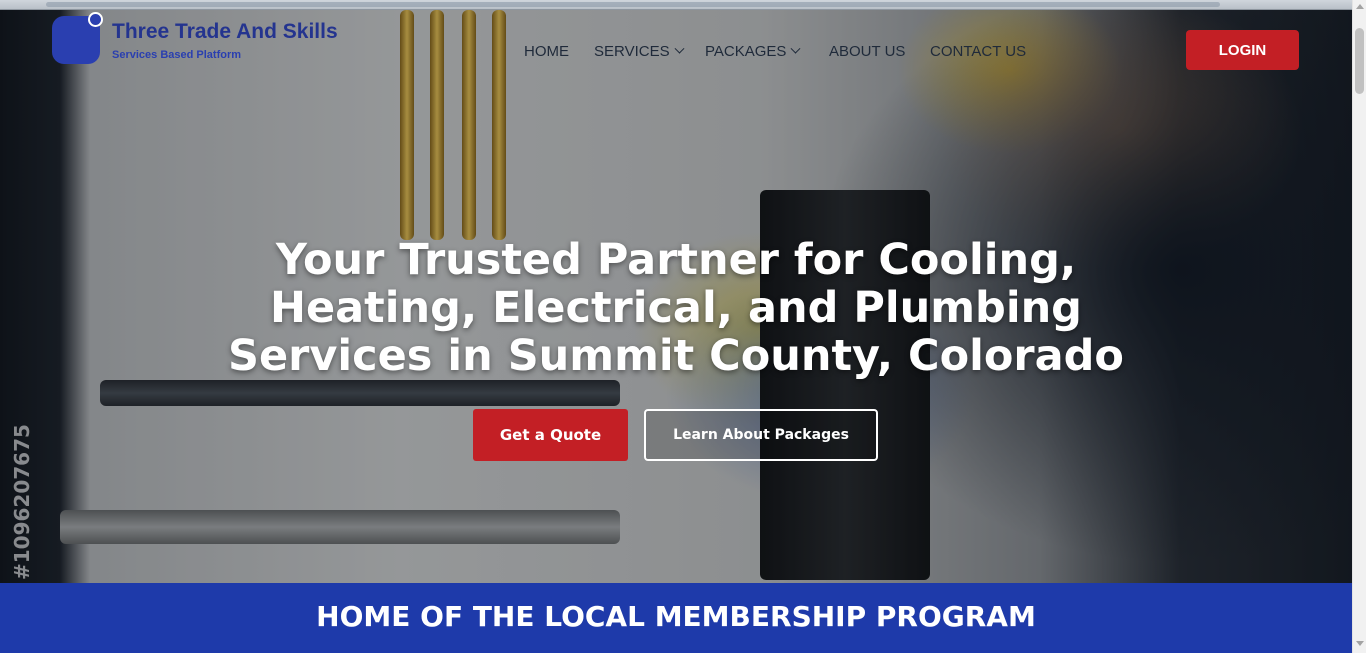 This screenshot has width=1366, height=653. I want to click on nav-packages: PACKAGES, so click(753, 51).